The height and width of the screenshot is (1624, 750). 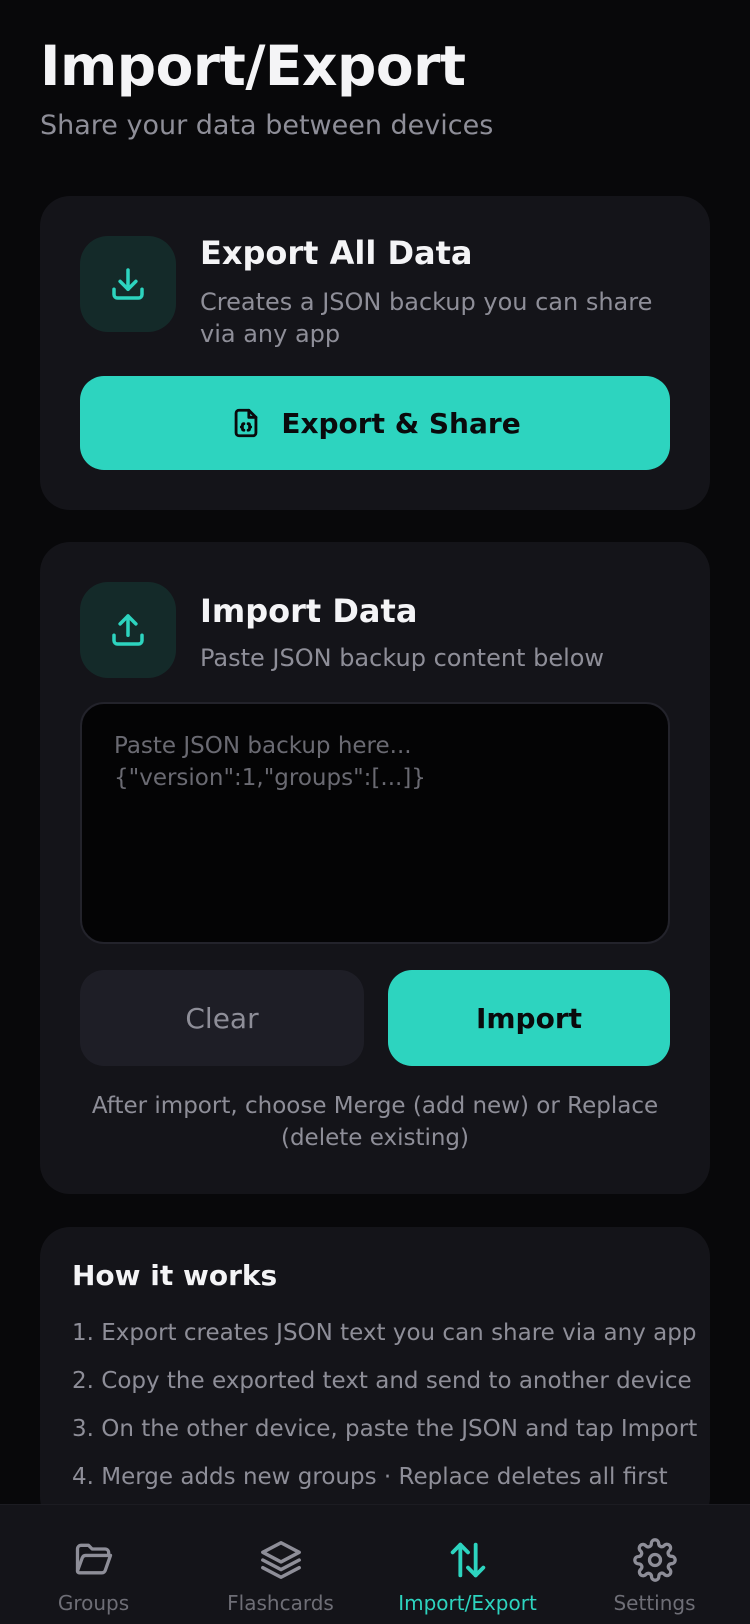 I want to click on tab-bar: Groups Flashcards Import/Export Settings, so click(x=375, y=1564).